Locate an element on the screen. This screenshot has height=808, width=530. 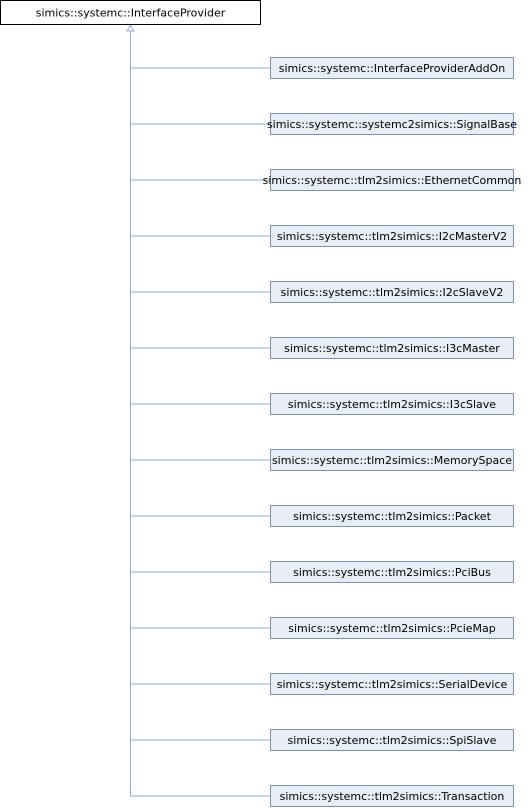
derived-class-node: simics::systemc::tlm2simics::I3cMaster is located at coordinates (392, 348).